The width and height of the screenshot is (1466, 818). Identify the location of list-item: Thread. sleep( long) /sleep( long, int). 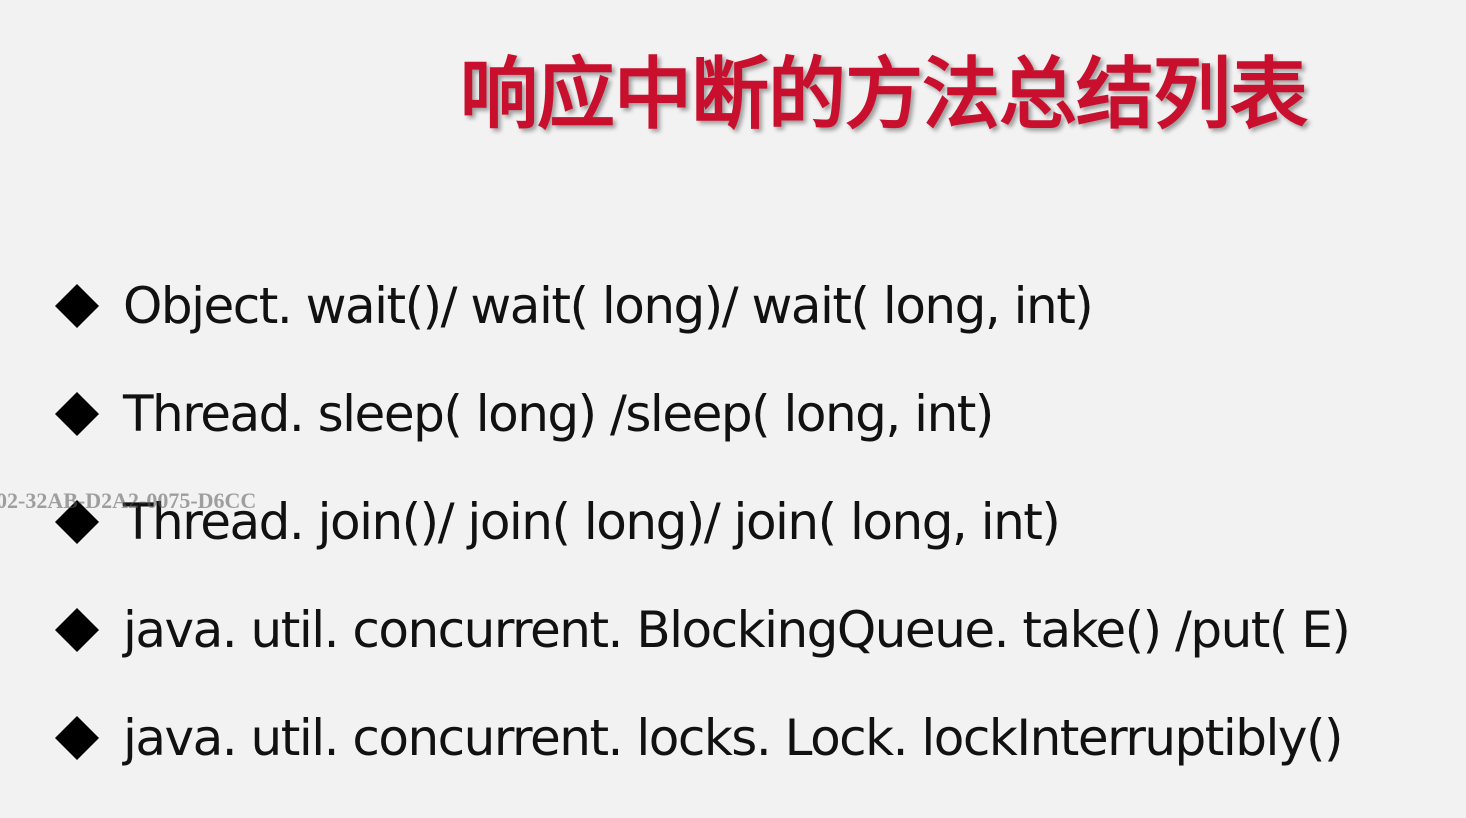
(755, 414).